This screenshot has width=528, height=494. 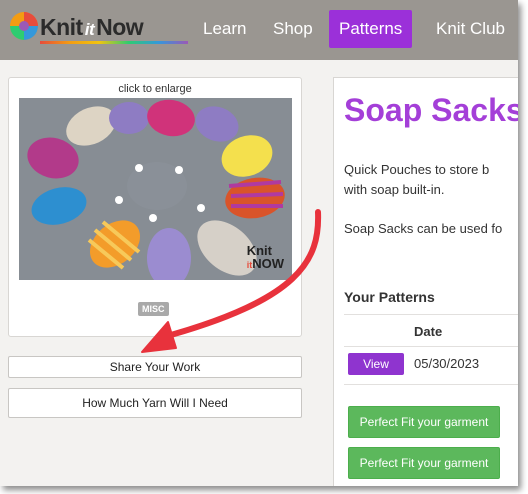 What do you see at coordinates (265, 257) in the screenshot?
I see `photo-watermark: Knit itNOW` at bounding box center [265, 257].